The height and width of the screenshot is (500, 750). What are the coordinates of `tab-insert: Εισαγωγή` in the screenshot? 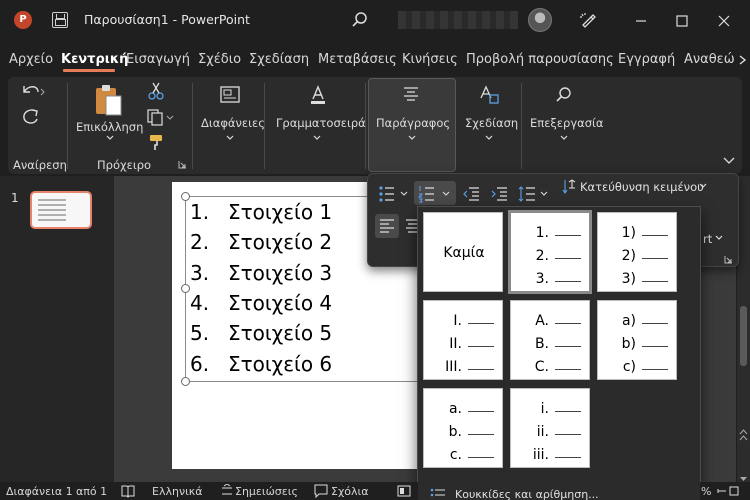 It's located at (158, 59).